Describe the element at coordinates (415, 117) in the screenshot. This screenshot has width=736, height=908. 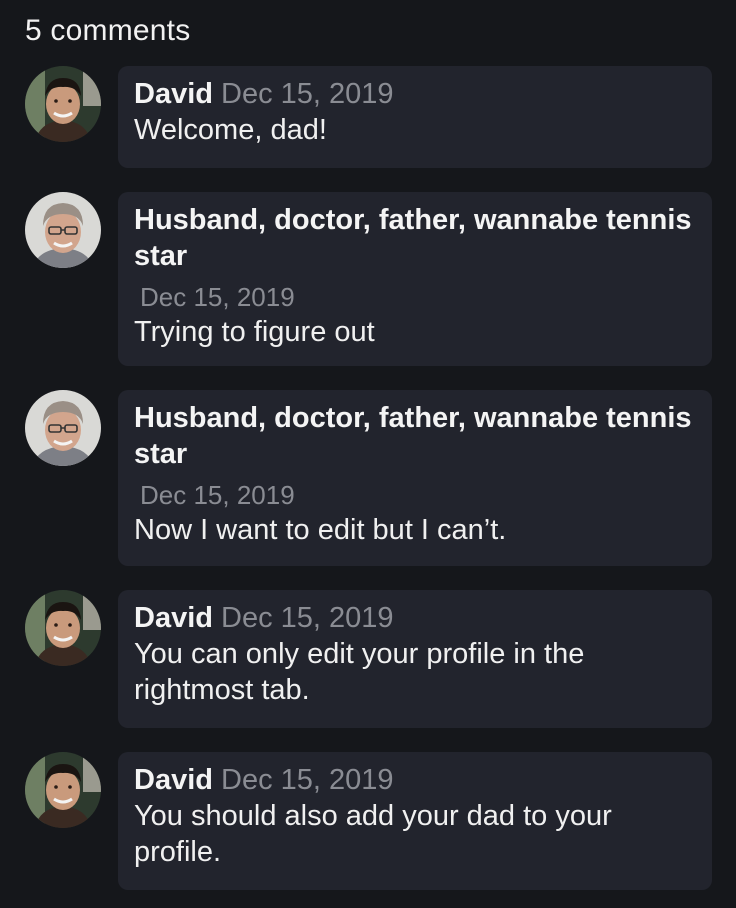
I see `comment-bubble: David Dec 15, 2019 Welcome, dad!` at that location.